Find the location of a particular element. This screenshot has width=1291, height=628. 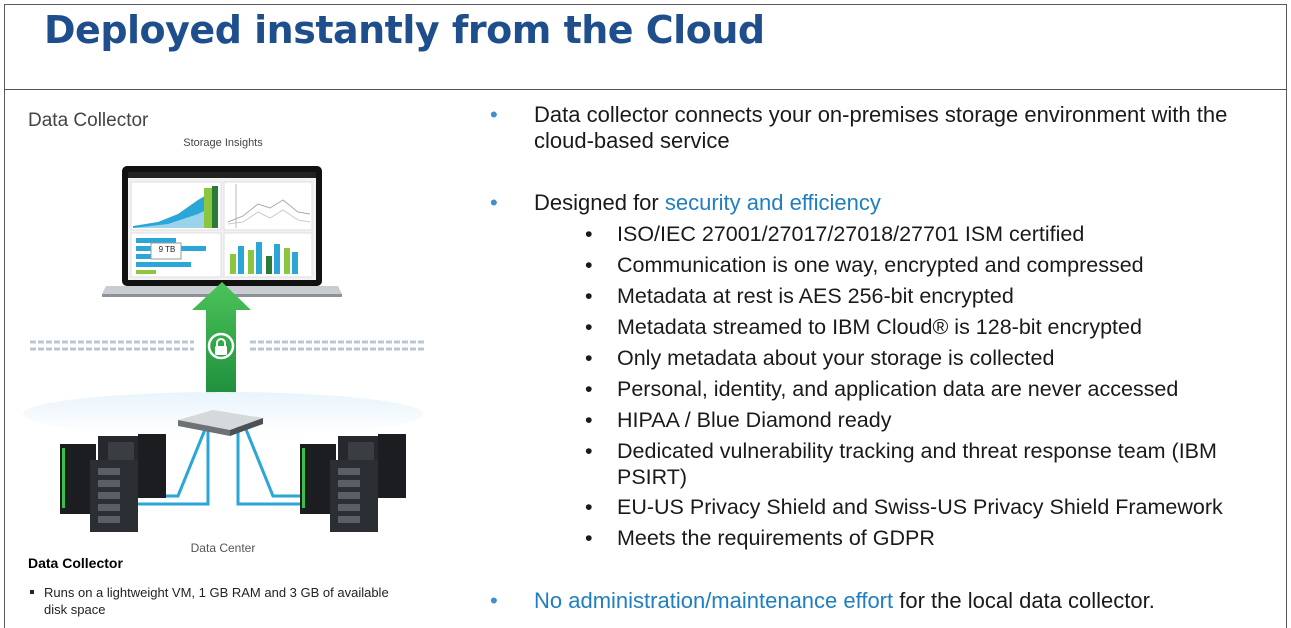

panel-heading: Data Collector is located at coordinates (88, 120).